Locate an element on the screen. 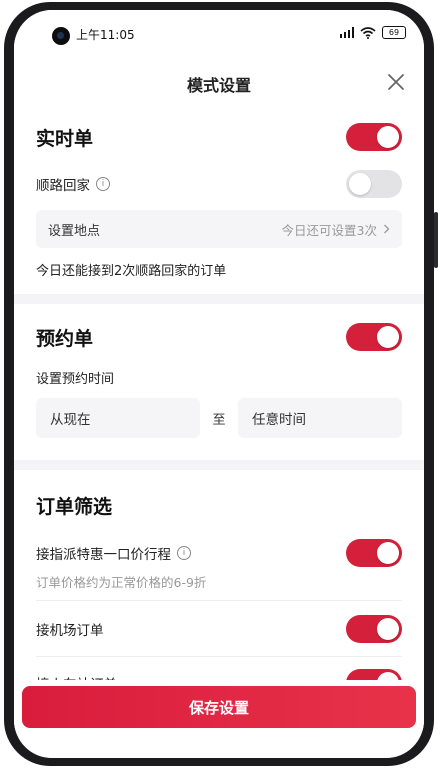 Image resolution: width=440 pixels, height=770 pixels. end-time-field: 任意时间 is located at coordinates (320, 418).